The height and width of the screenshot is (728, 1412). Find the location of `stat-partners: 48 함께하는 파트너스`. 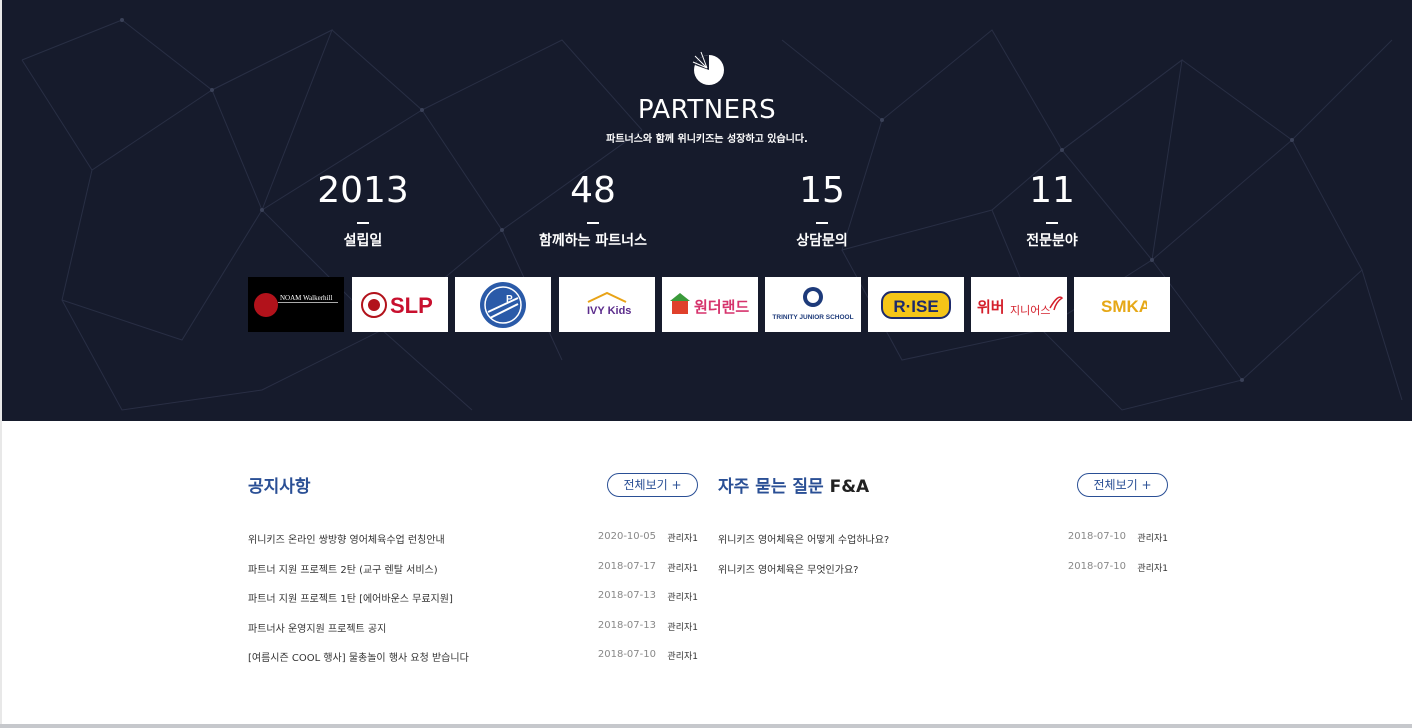

stat-partners: 48 함께하는 파트너스 is located at coordinates (593, 210).